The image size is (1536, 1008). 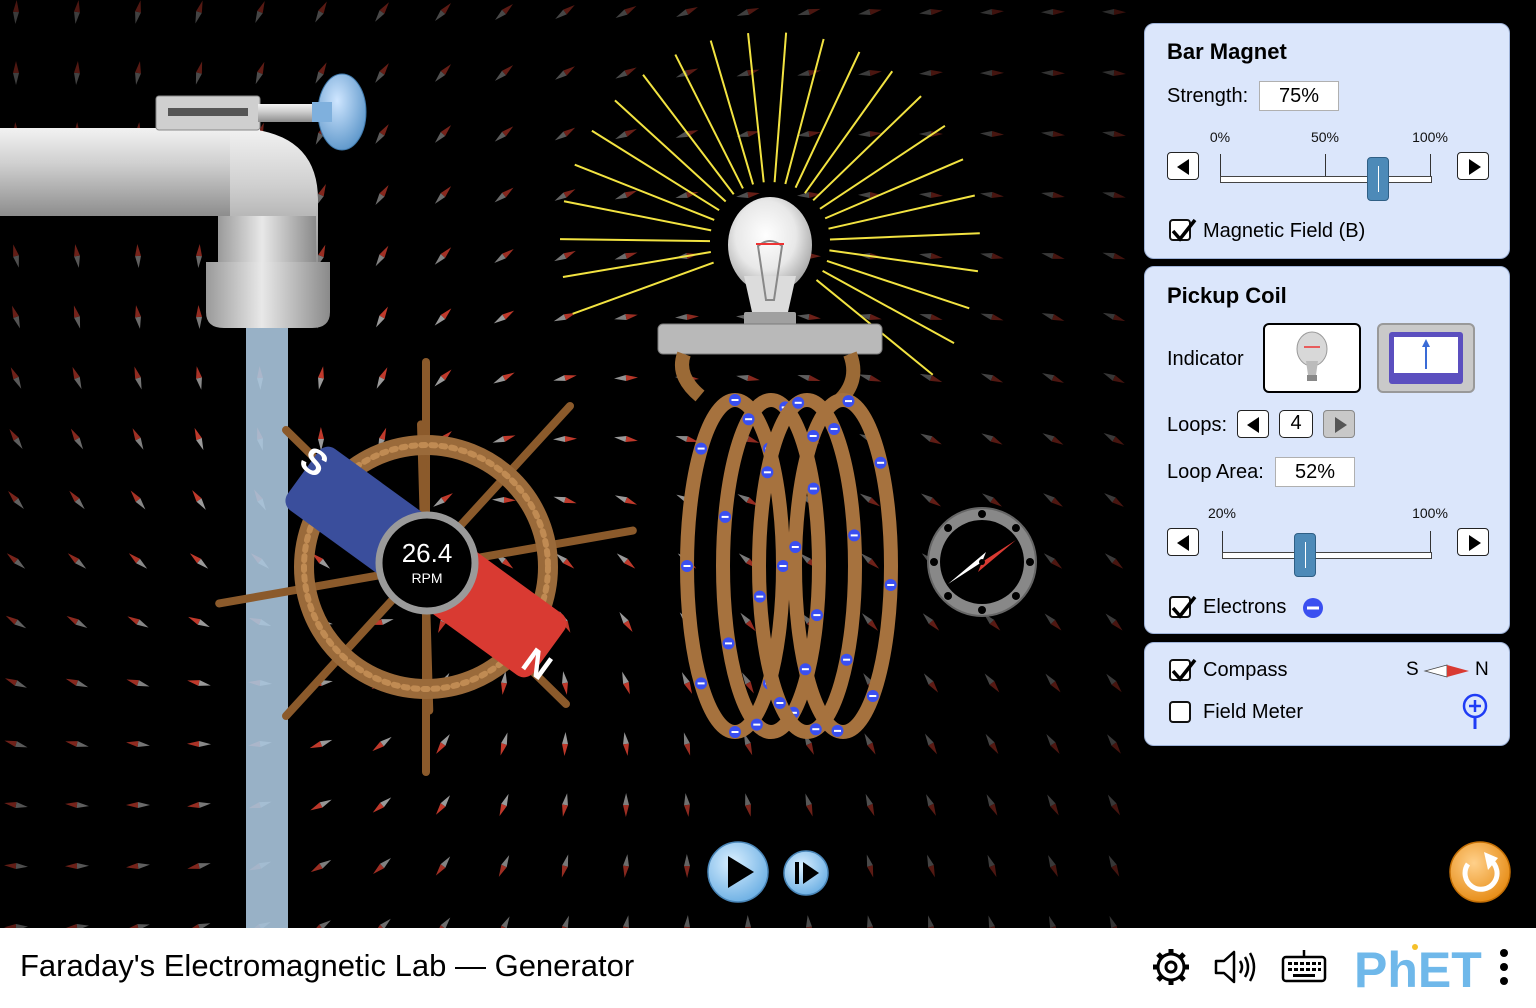 What do you see at coordinates (1327, 694) in the screenshot?
I see `tools-panel: Compass S N Field Meter` at bounding box center [1327, 694].